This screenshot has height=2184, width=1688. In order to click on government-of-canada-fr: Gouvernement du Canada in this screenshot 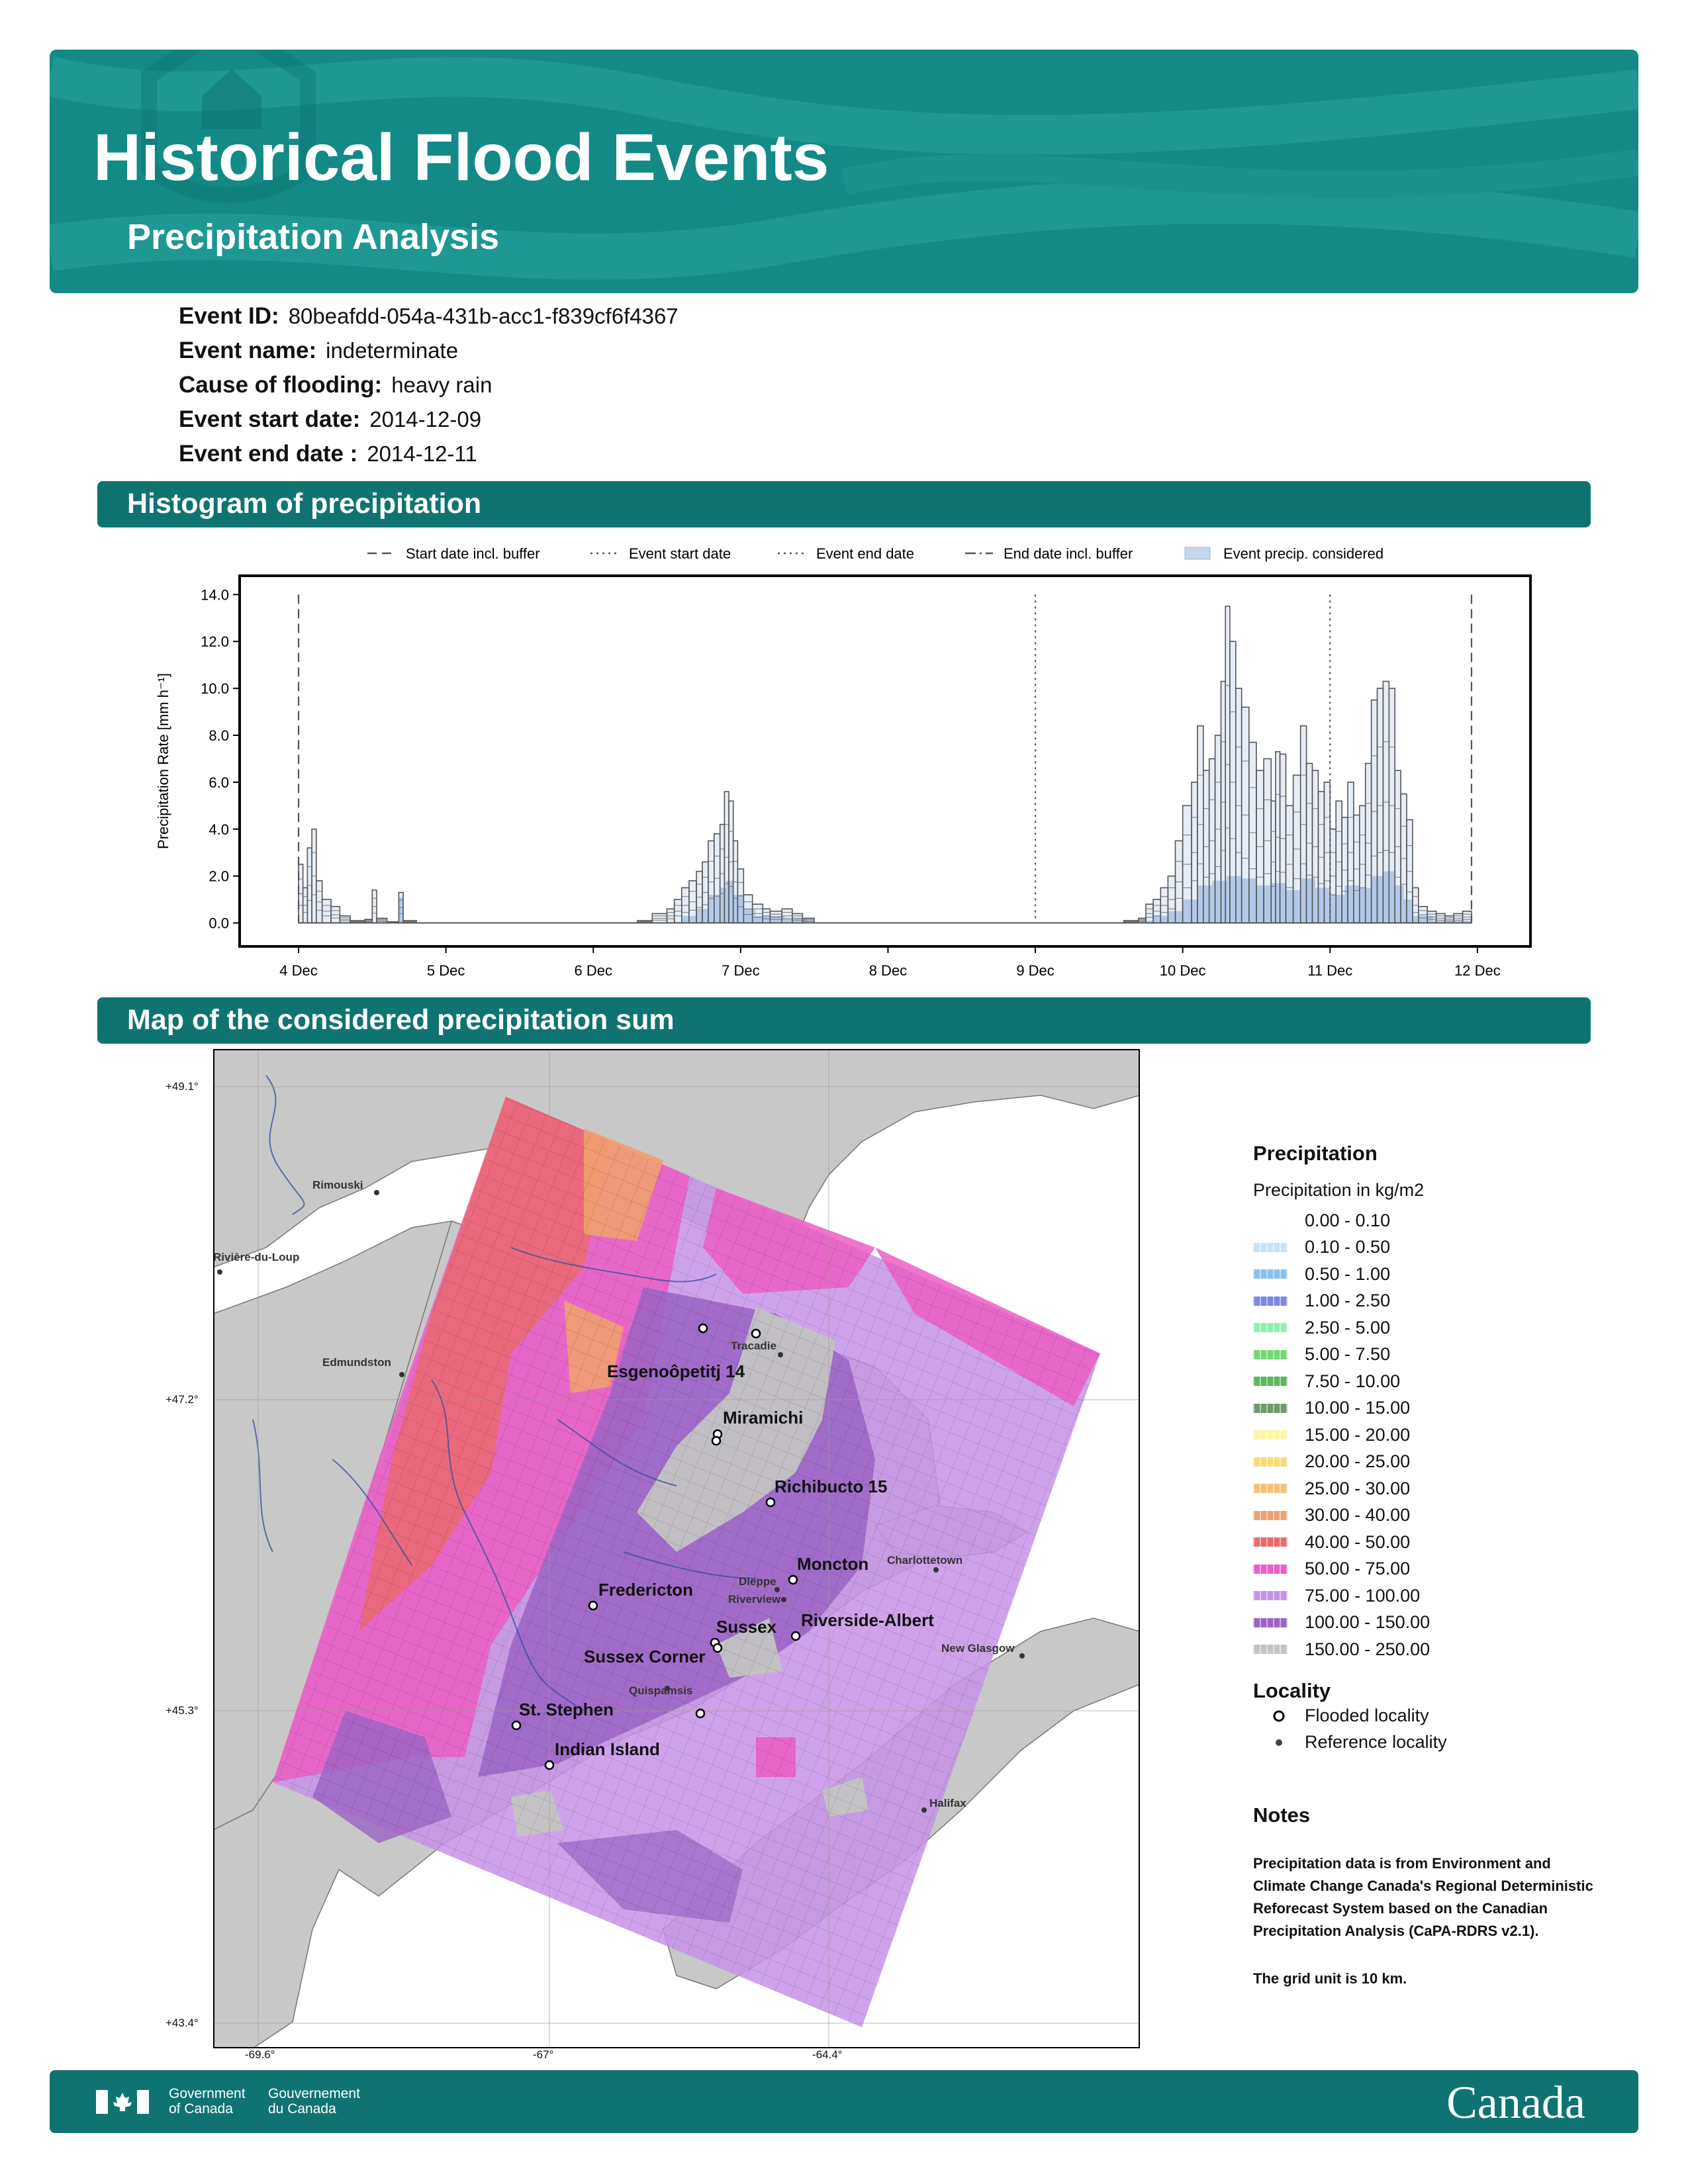, I will do `click(314, 2101)`.